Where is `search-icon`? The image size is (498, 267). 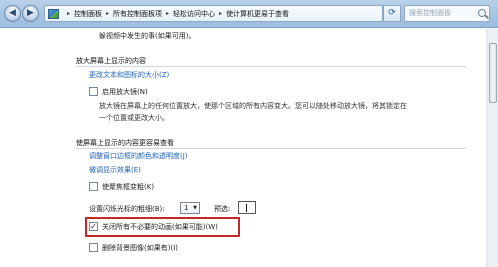
search-icon is located at coordinates (482, 13).